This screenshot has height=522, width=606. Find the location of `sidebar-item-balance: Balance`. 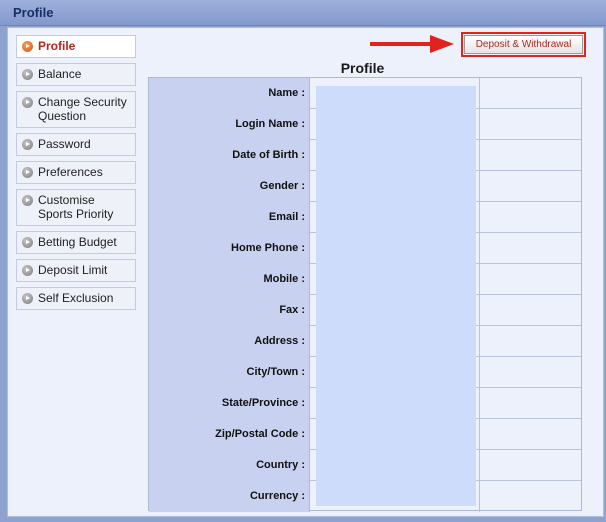

sidebar-item-balance: Balance is located at coordinates (76, 74).